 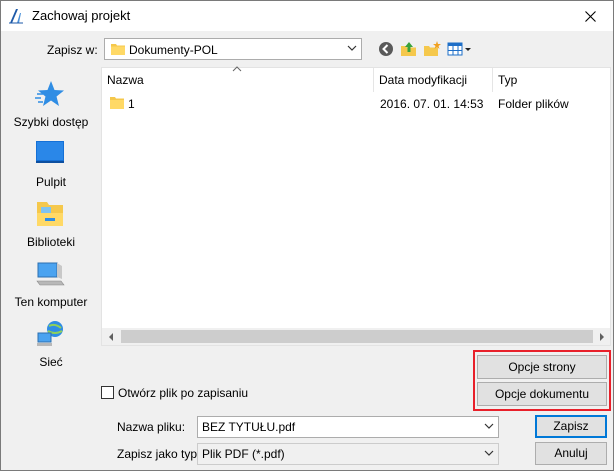 I want to click on location-value: Dokumenty-POL, so click(x=173, y=50).